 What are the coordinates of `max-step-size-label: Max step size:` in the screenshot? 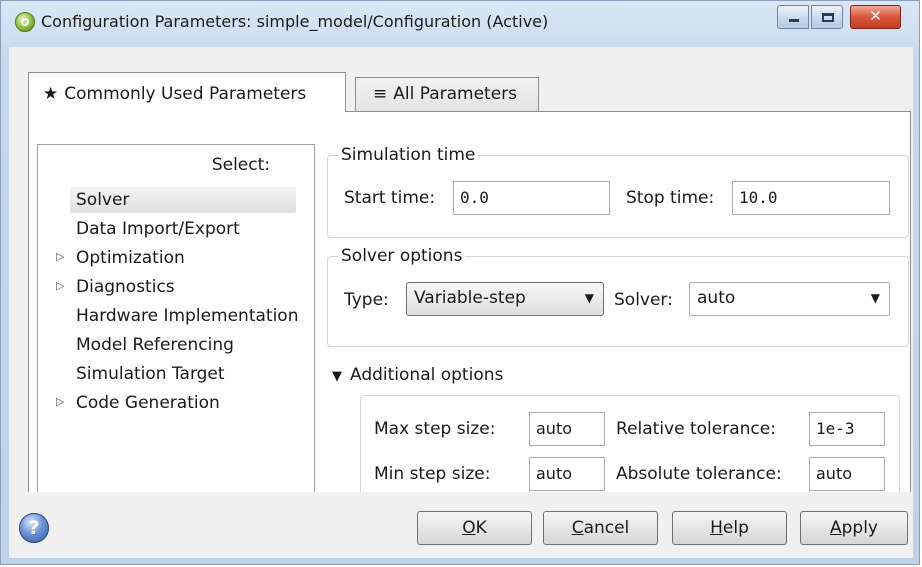 It's located at (435, 429).